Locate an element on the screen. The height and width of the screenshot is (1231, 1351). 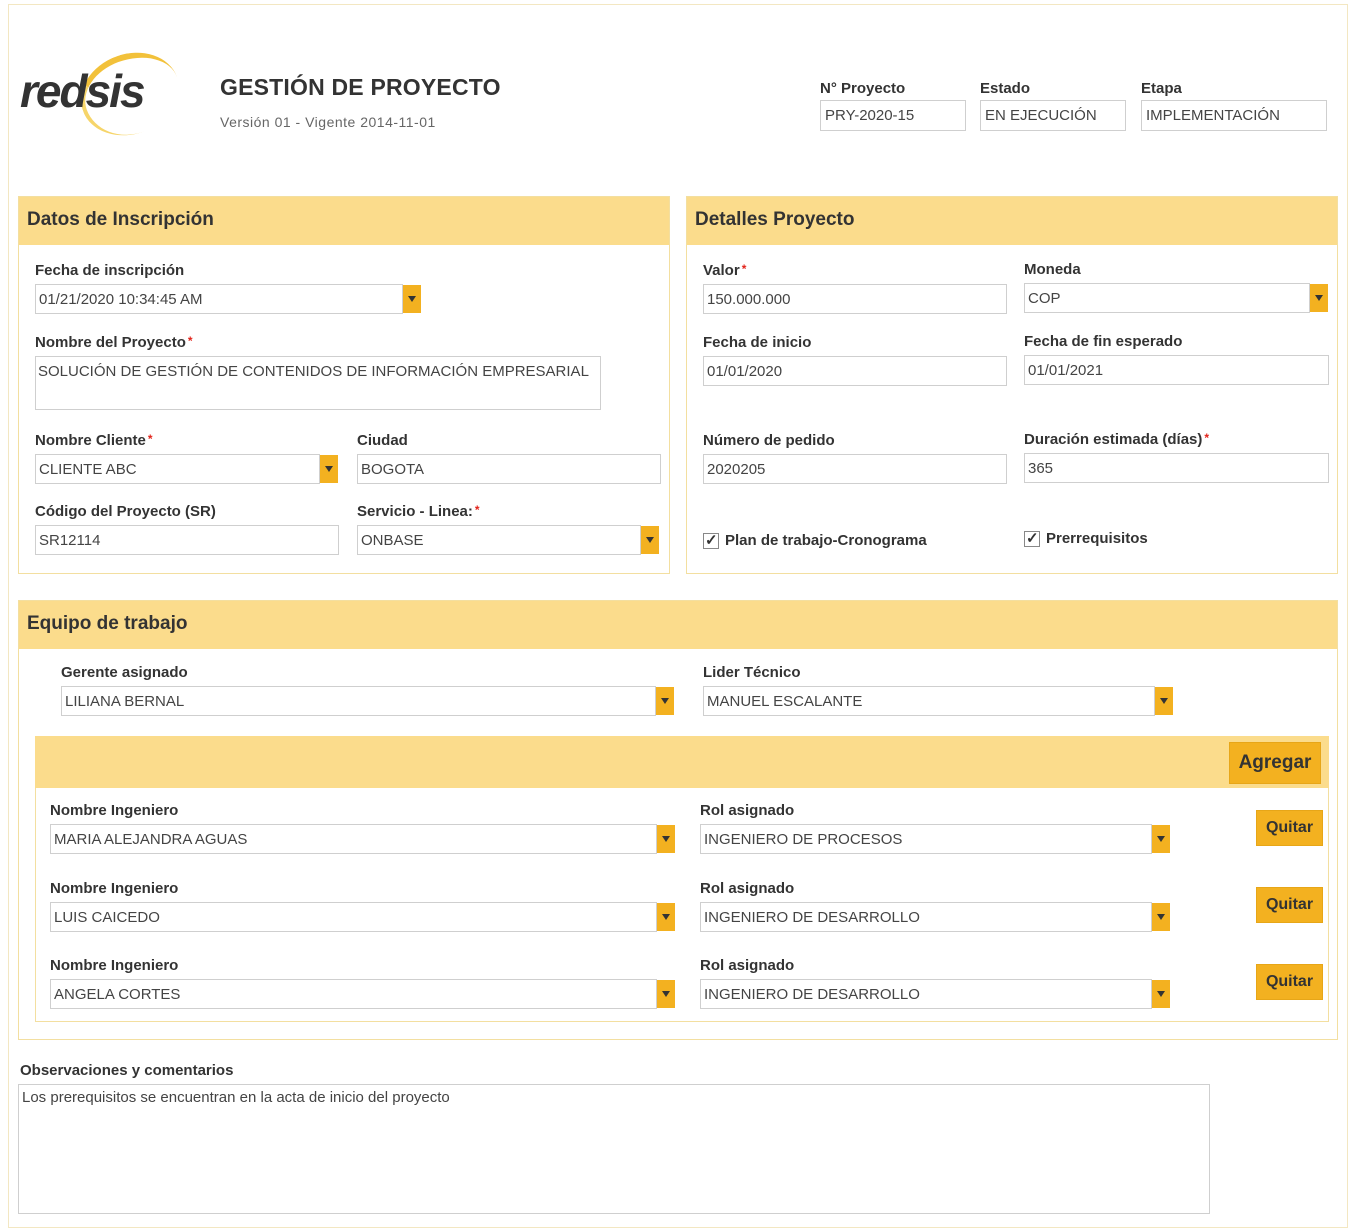
order-number-input: 2020205 is located at coordinates (855, 469).